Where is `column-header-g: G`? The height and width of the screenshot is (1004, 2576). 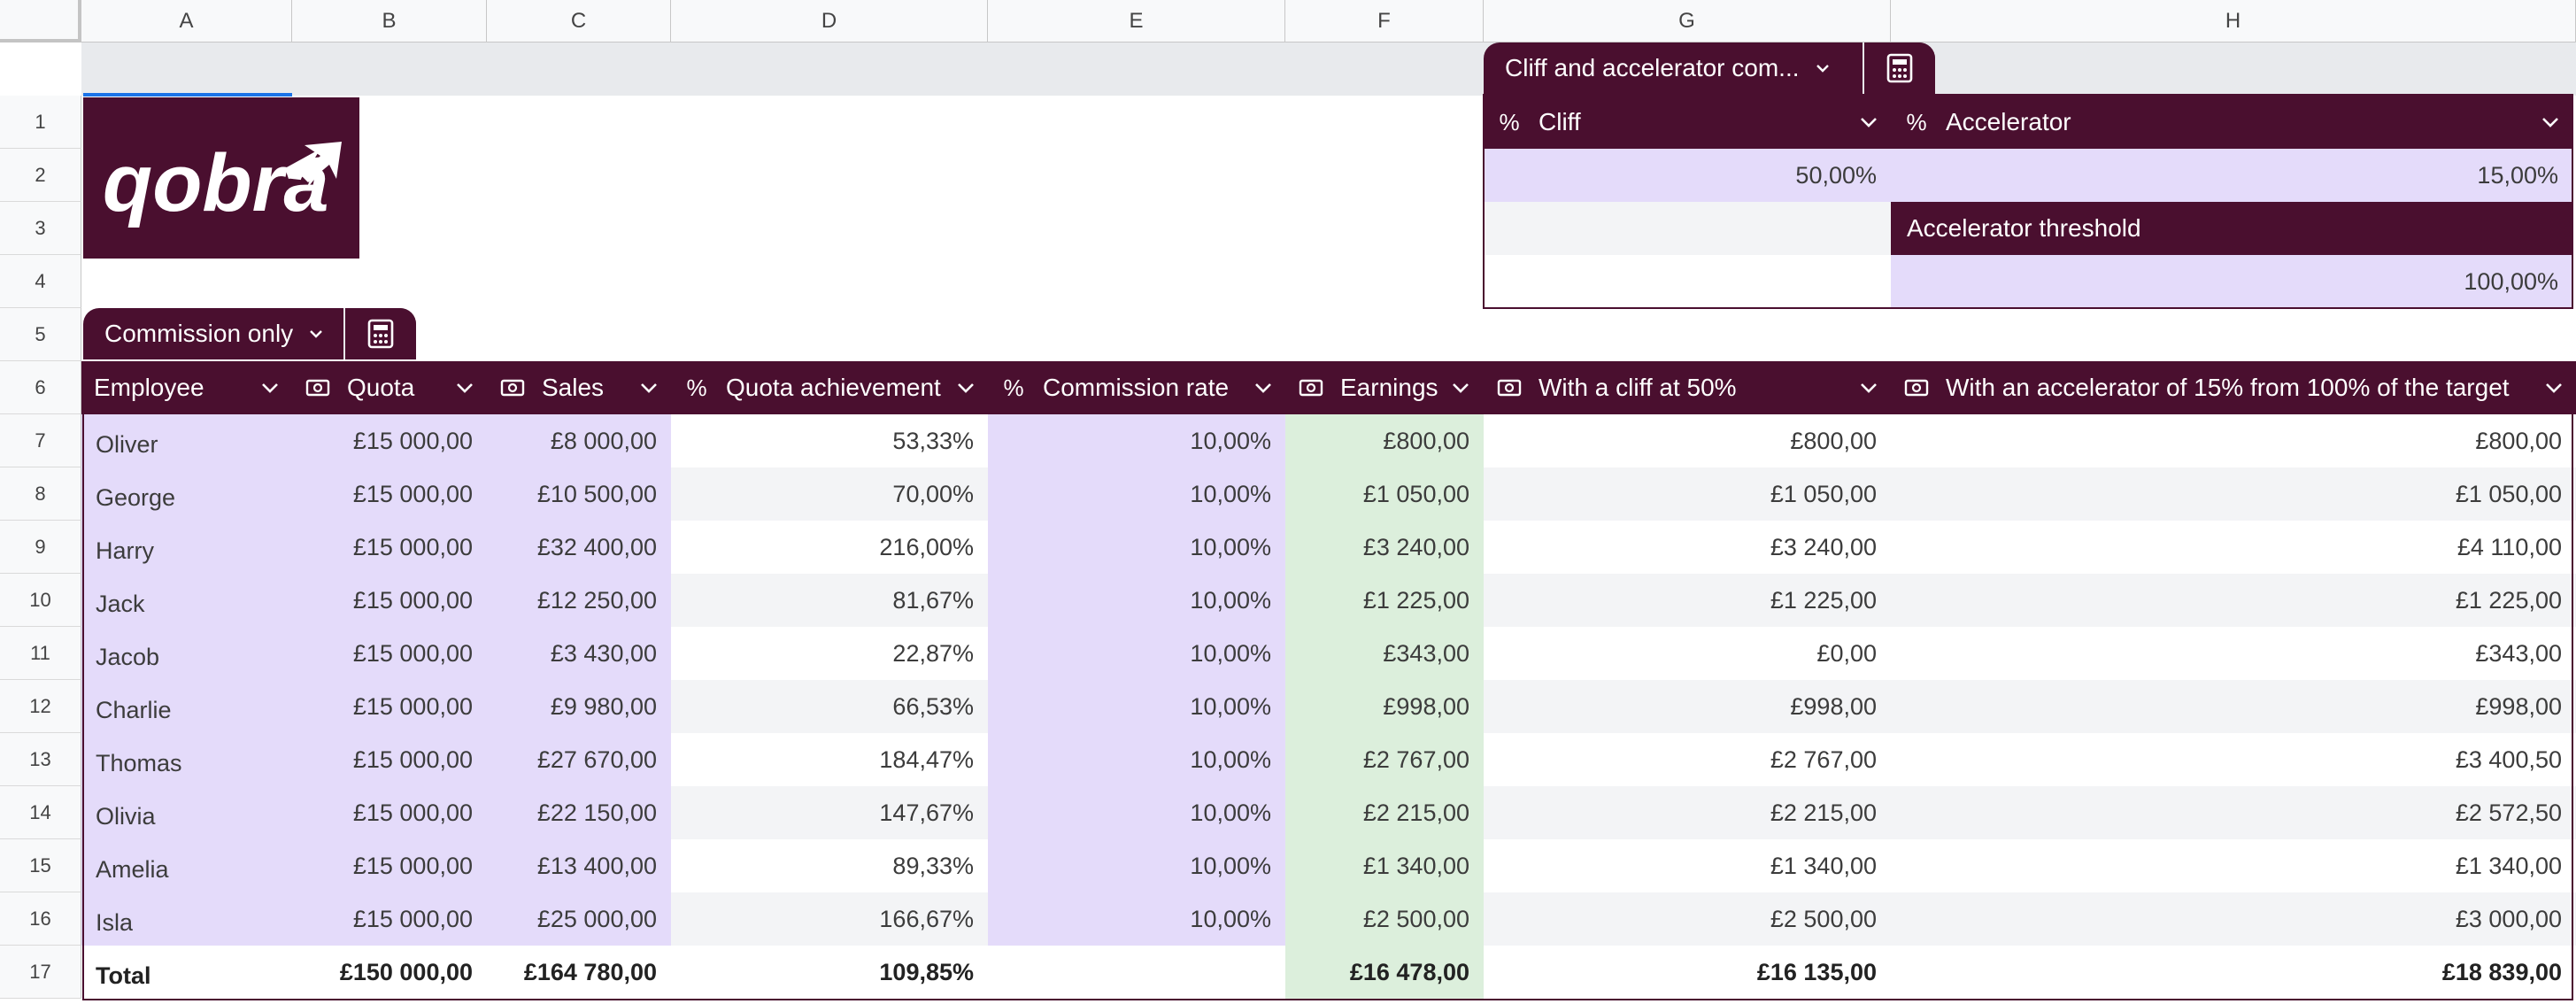
column-header-g: G is located at coordinates (1687, 21).